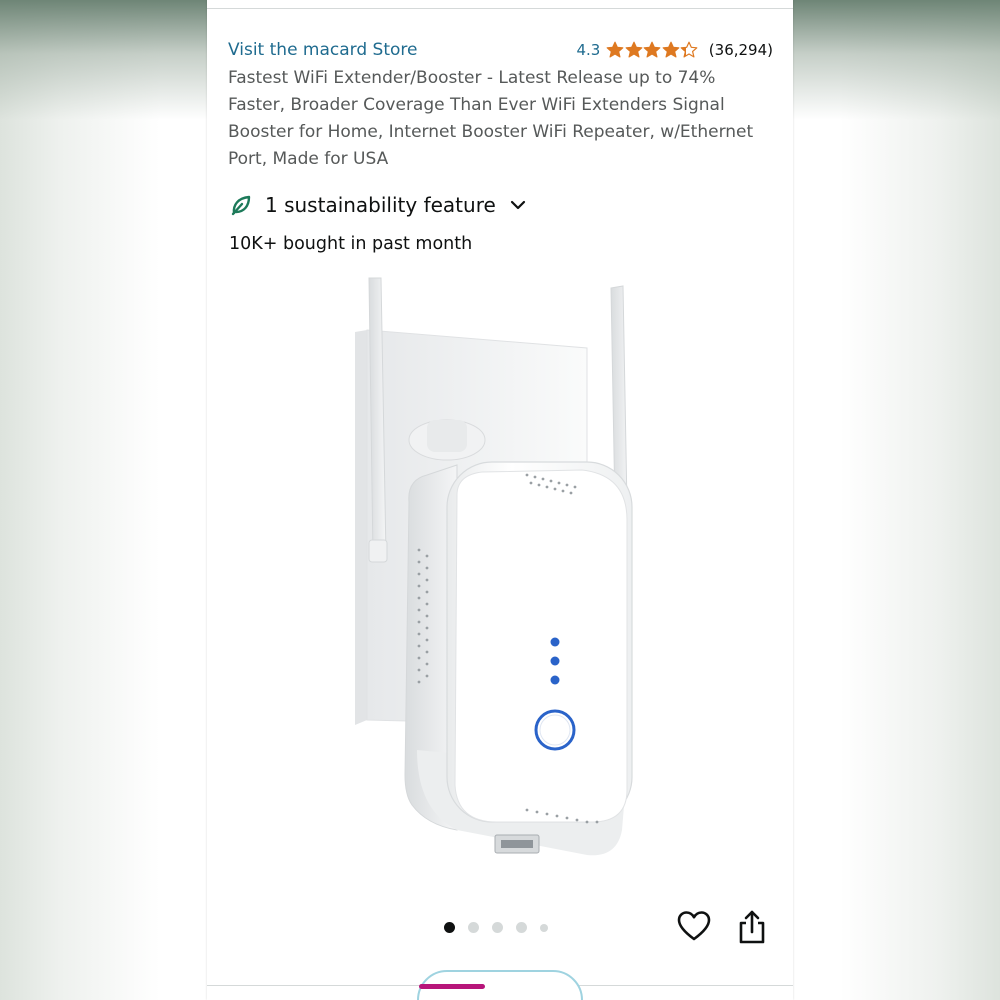 This screenshot has height=1000, width=1000. I want to click on sustainability-toggle: 1 sustainability feature, so click(378, 205).